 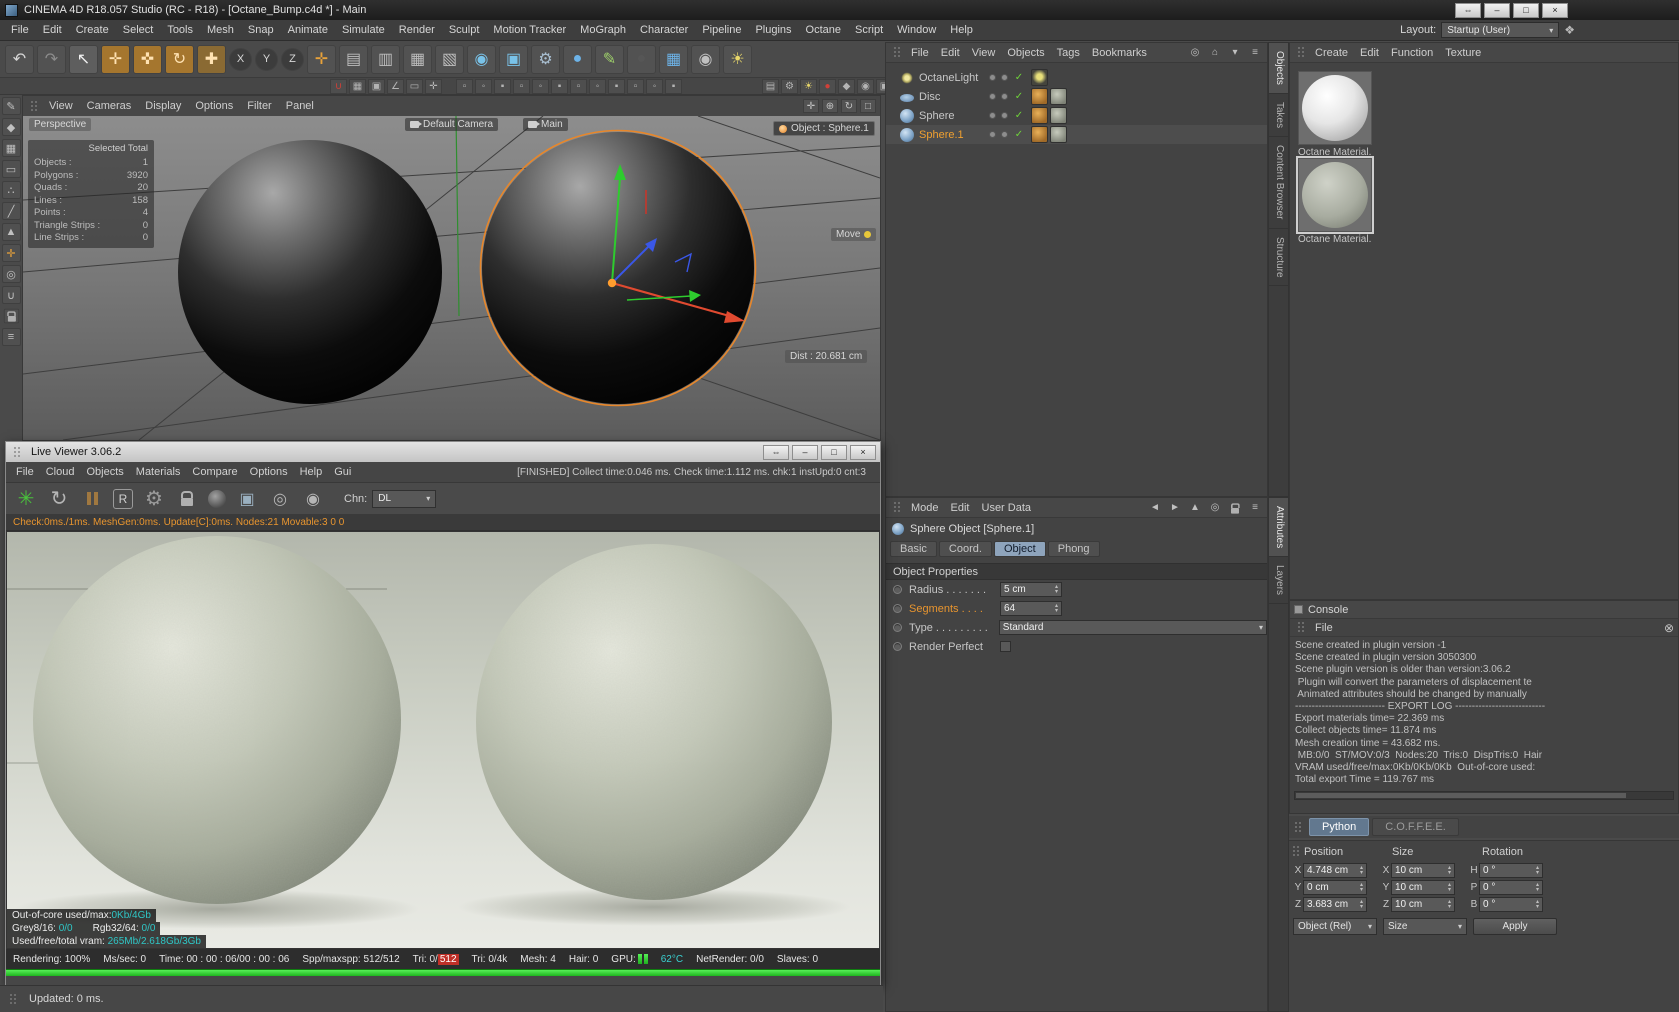 I want to click on home-icon: ⌂, so click(x=1215, y=53).